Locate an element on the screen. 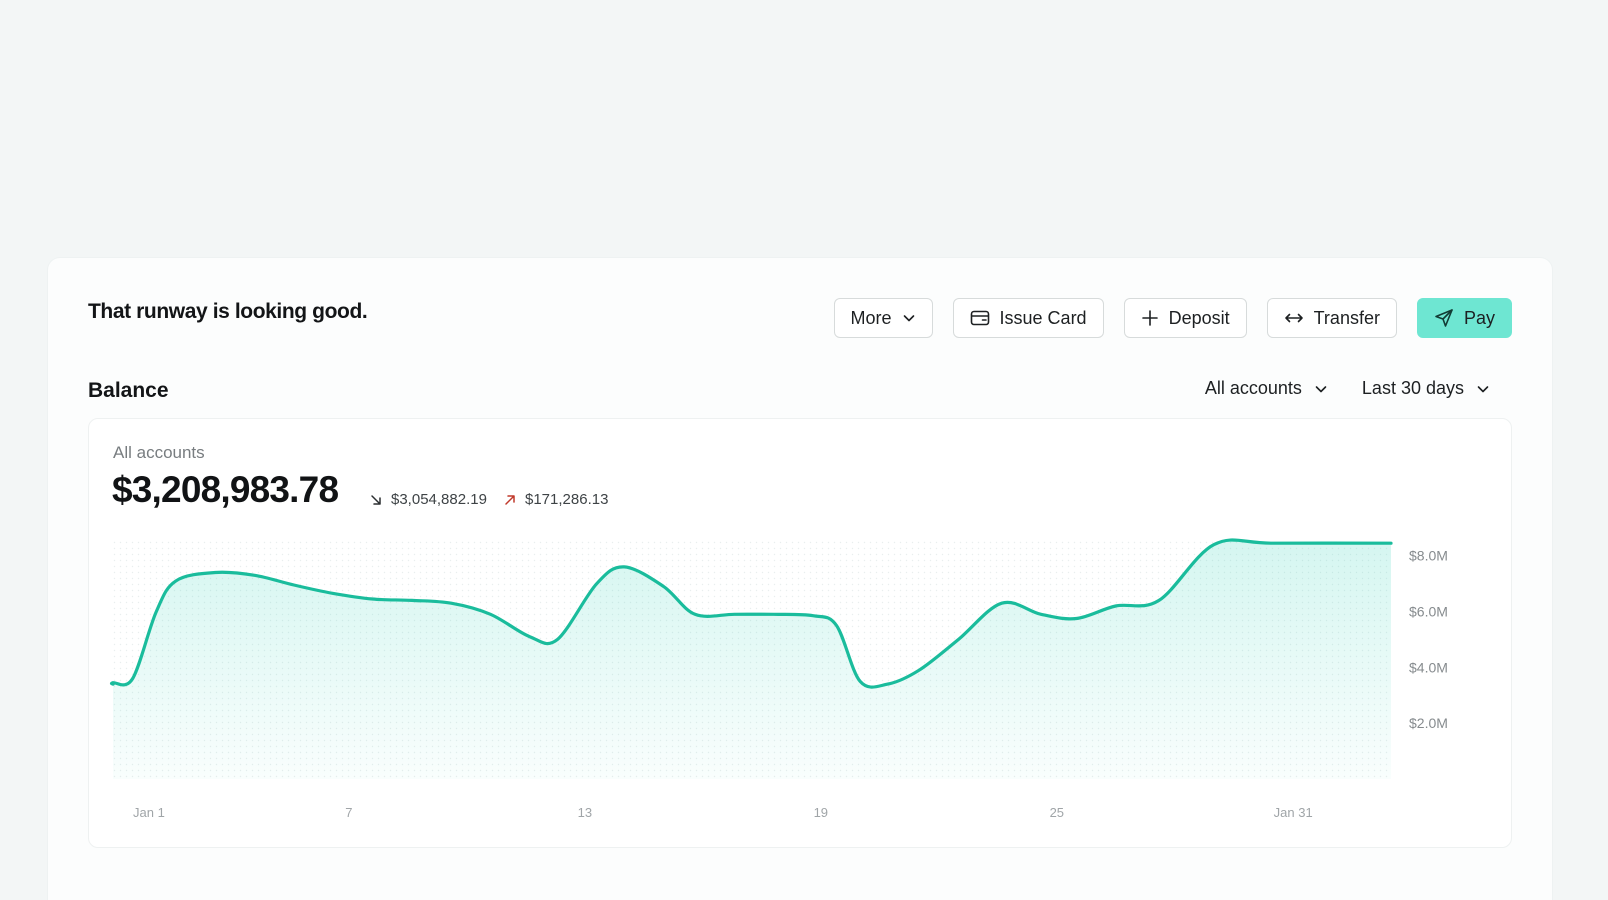 The image size is (1608, 900). y-tick-label: $8.0M is located at coordinates (1428, 556).